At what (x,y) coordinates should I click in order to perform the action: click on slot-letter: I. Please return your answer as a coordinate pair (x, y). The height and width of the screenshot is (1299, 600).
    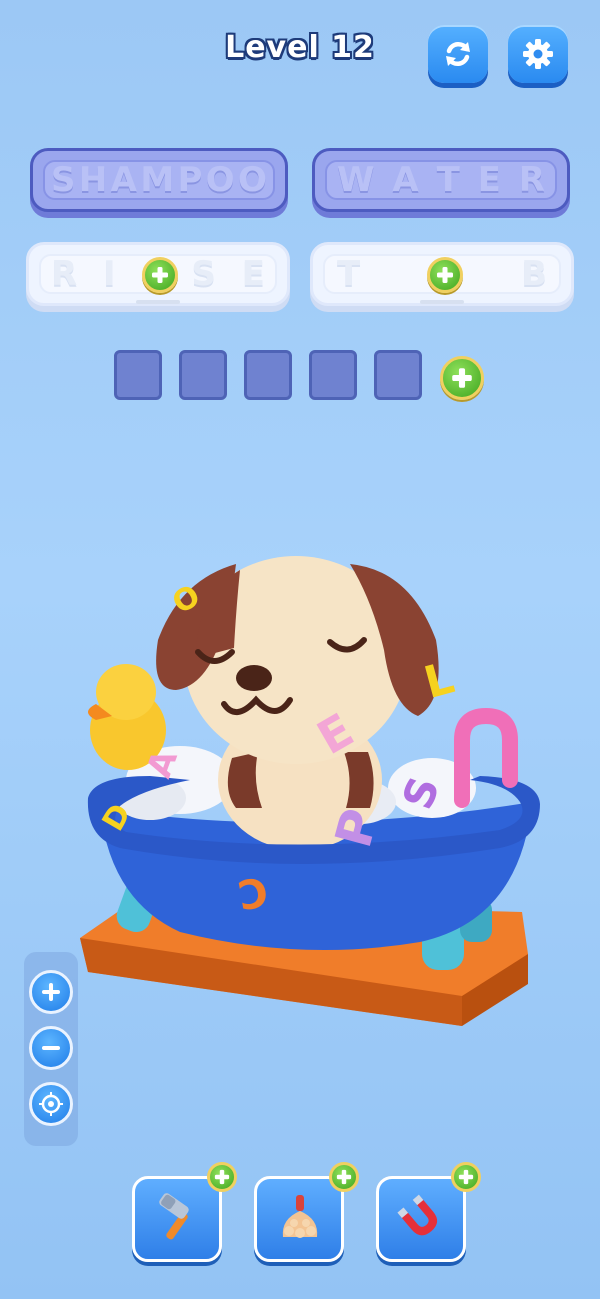
    Looking at the image, I should click on (109, 274).